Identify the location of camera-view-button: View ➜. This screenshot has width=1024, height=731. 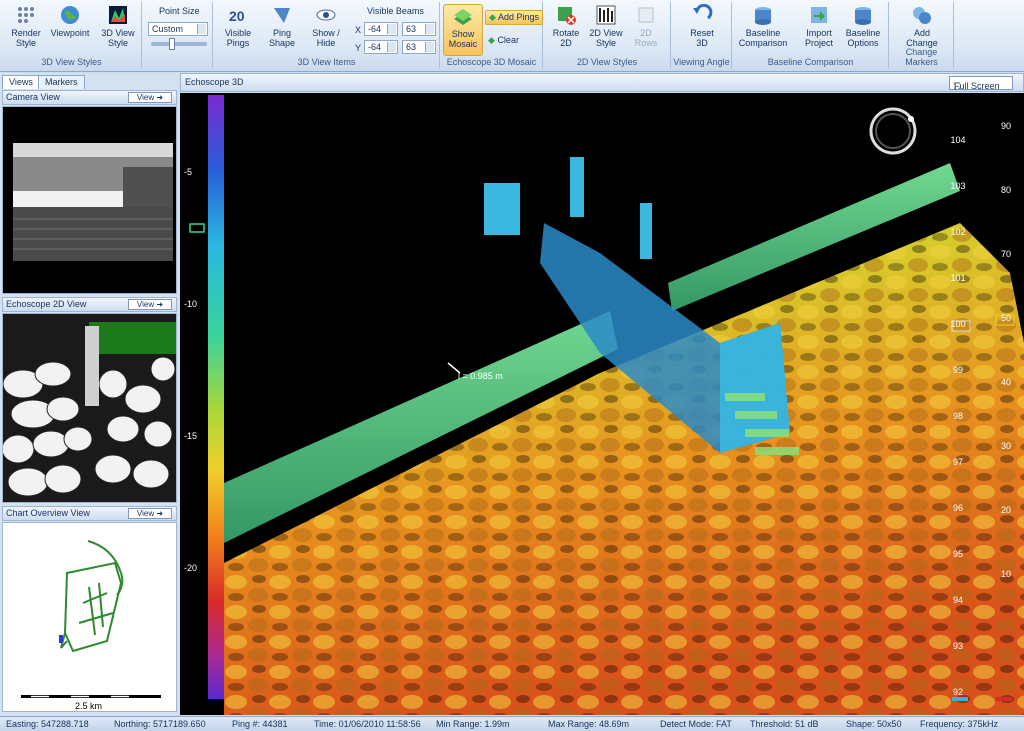
(150, 97).